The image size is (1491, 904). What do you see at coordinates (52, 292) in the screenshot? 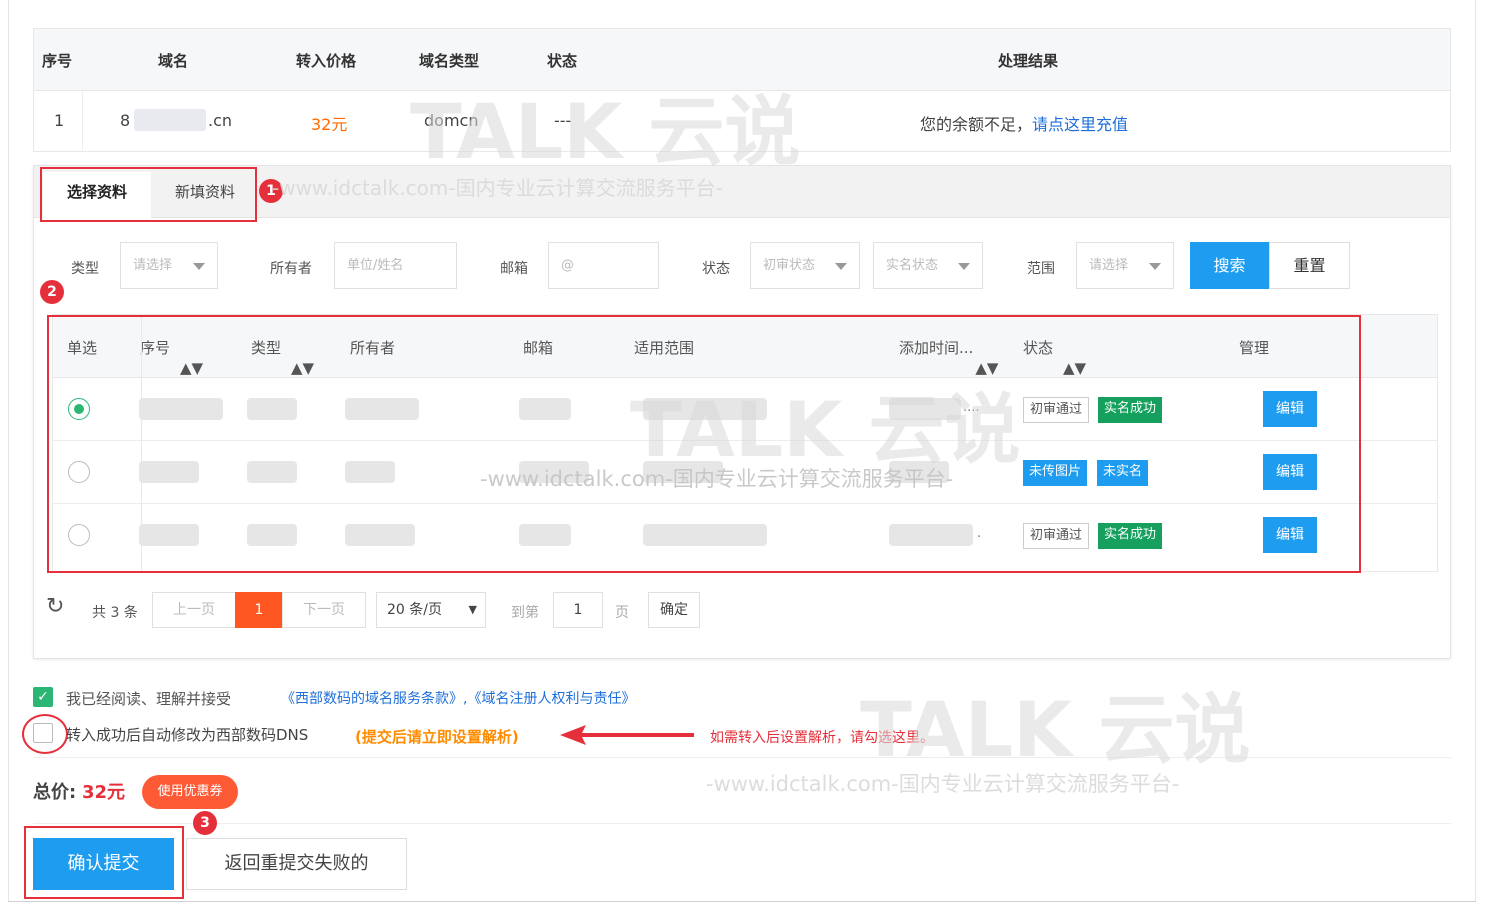
I see `annotation-number-2: 2` at bounding box center [52, 292].